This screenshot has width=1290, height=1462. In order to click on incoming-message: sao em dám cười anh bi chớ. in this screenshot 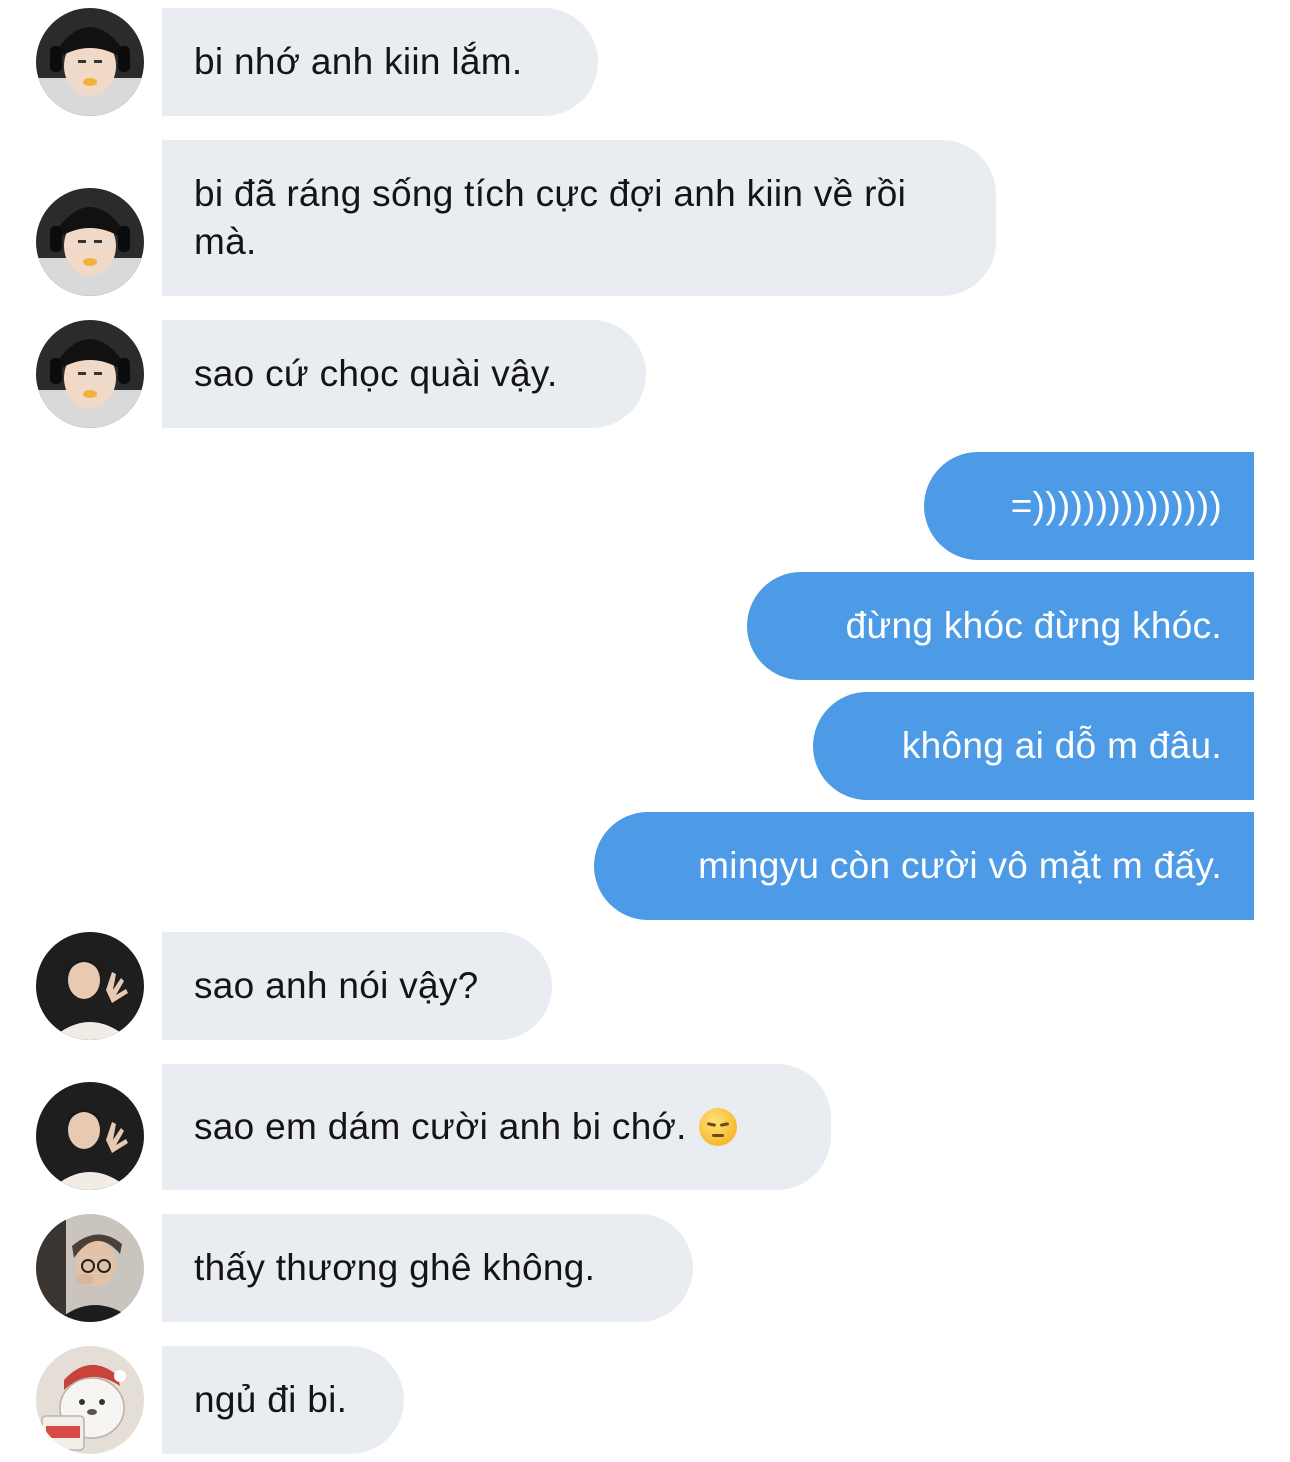, I will do `click(496, 1127)`.